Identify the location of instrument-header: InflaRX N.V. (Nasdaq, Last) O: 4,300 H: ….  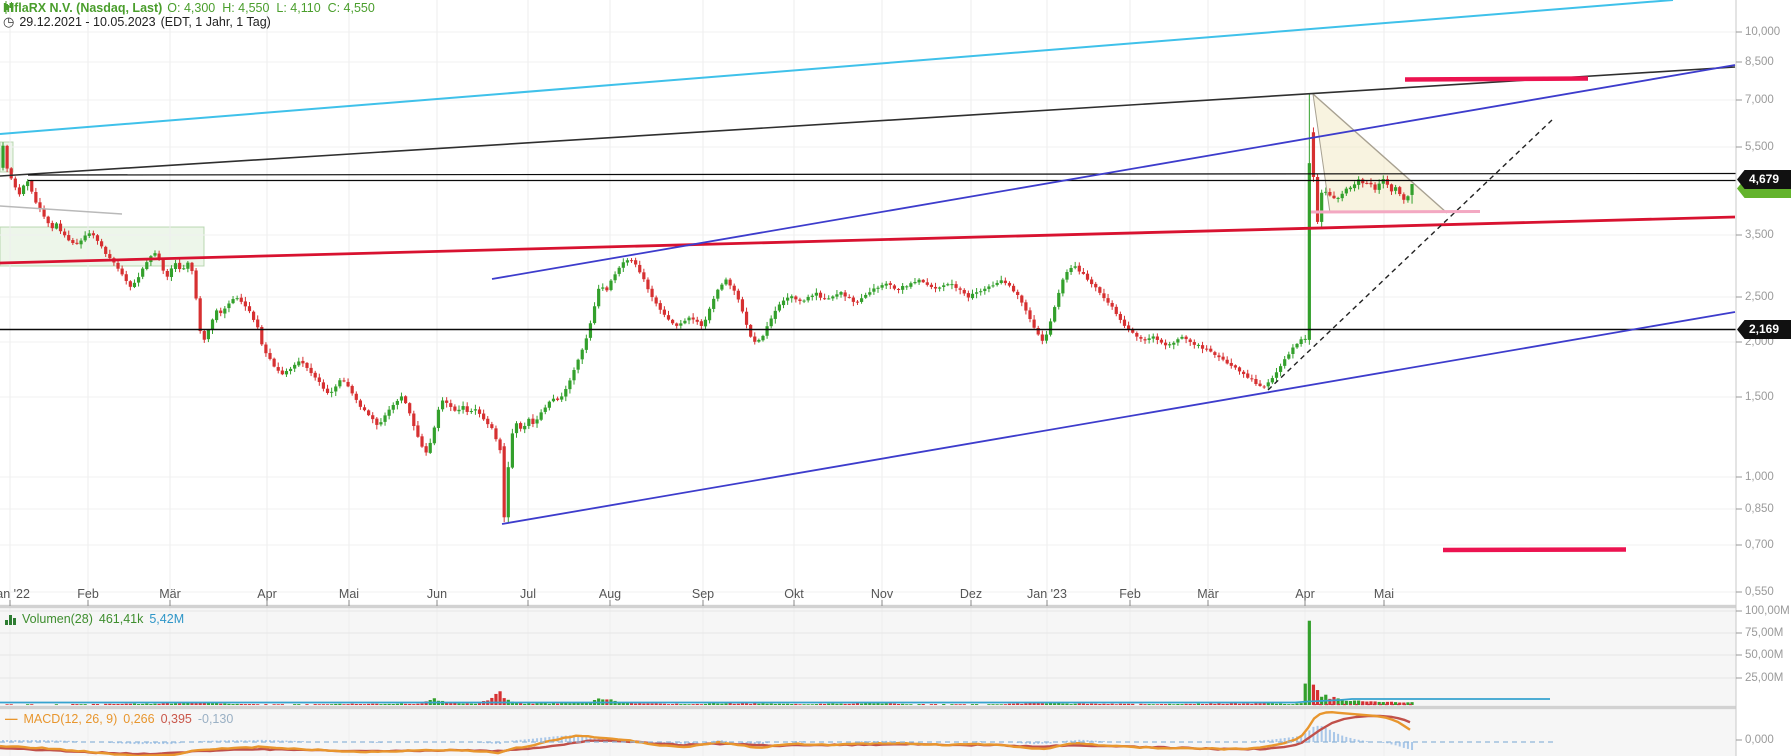
(189, 8).